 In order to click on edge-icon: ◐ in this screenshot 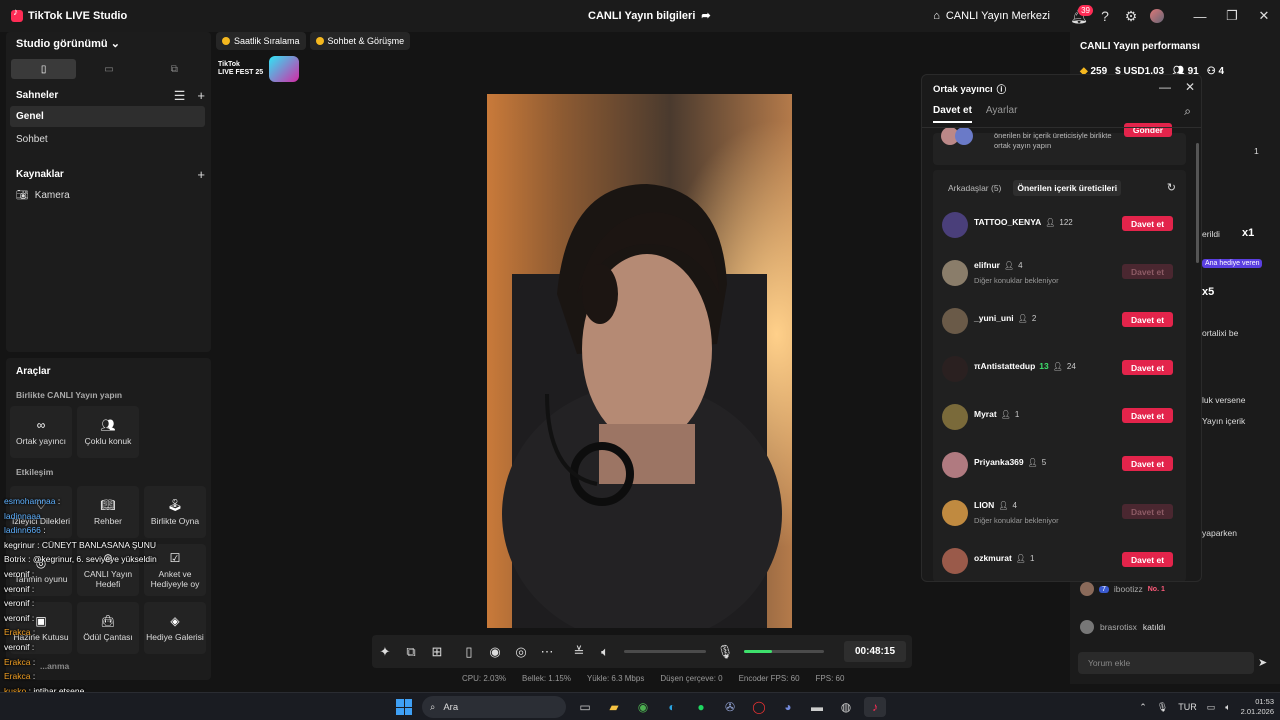, I will do `click(672, 707)`.